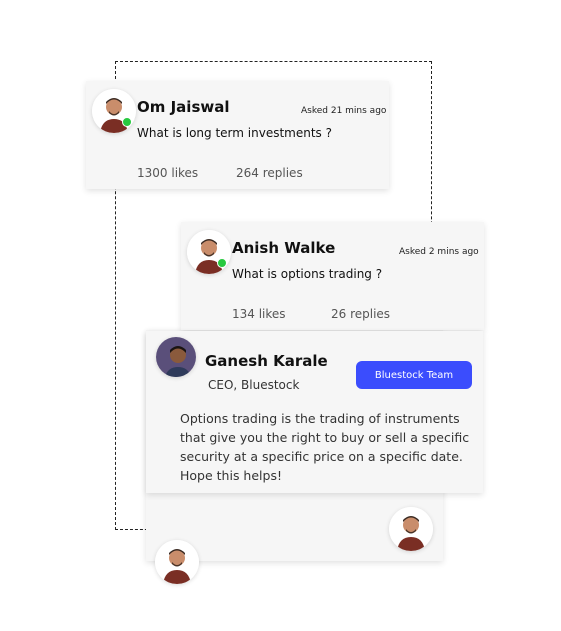 The image size is (561, 631). What do you see at coordinates (284, 248) in the screenshot?
I see `question-author: Anish Walke` at bounding box center [284, 248].